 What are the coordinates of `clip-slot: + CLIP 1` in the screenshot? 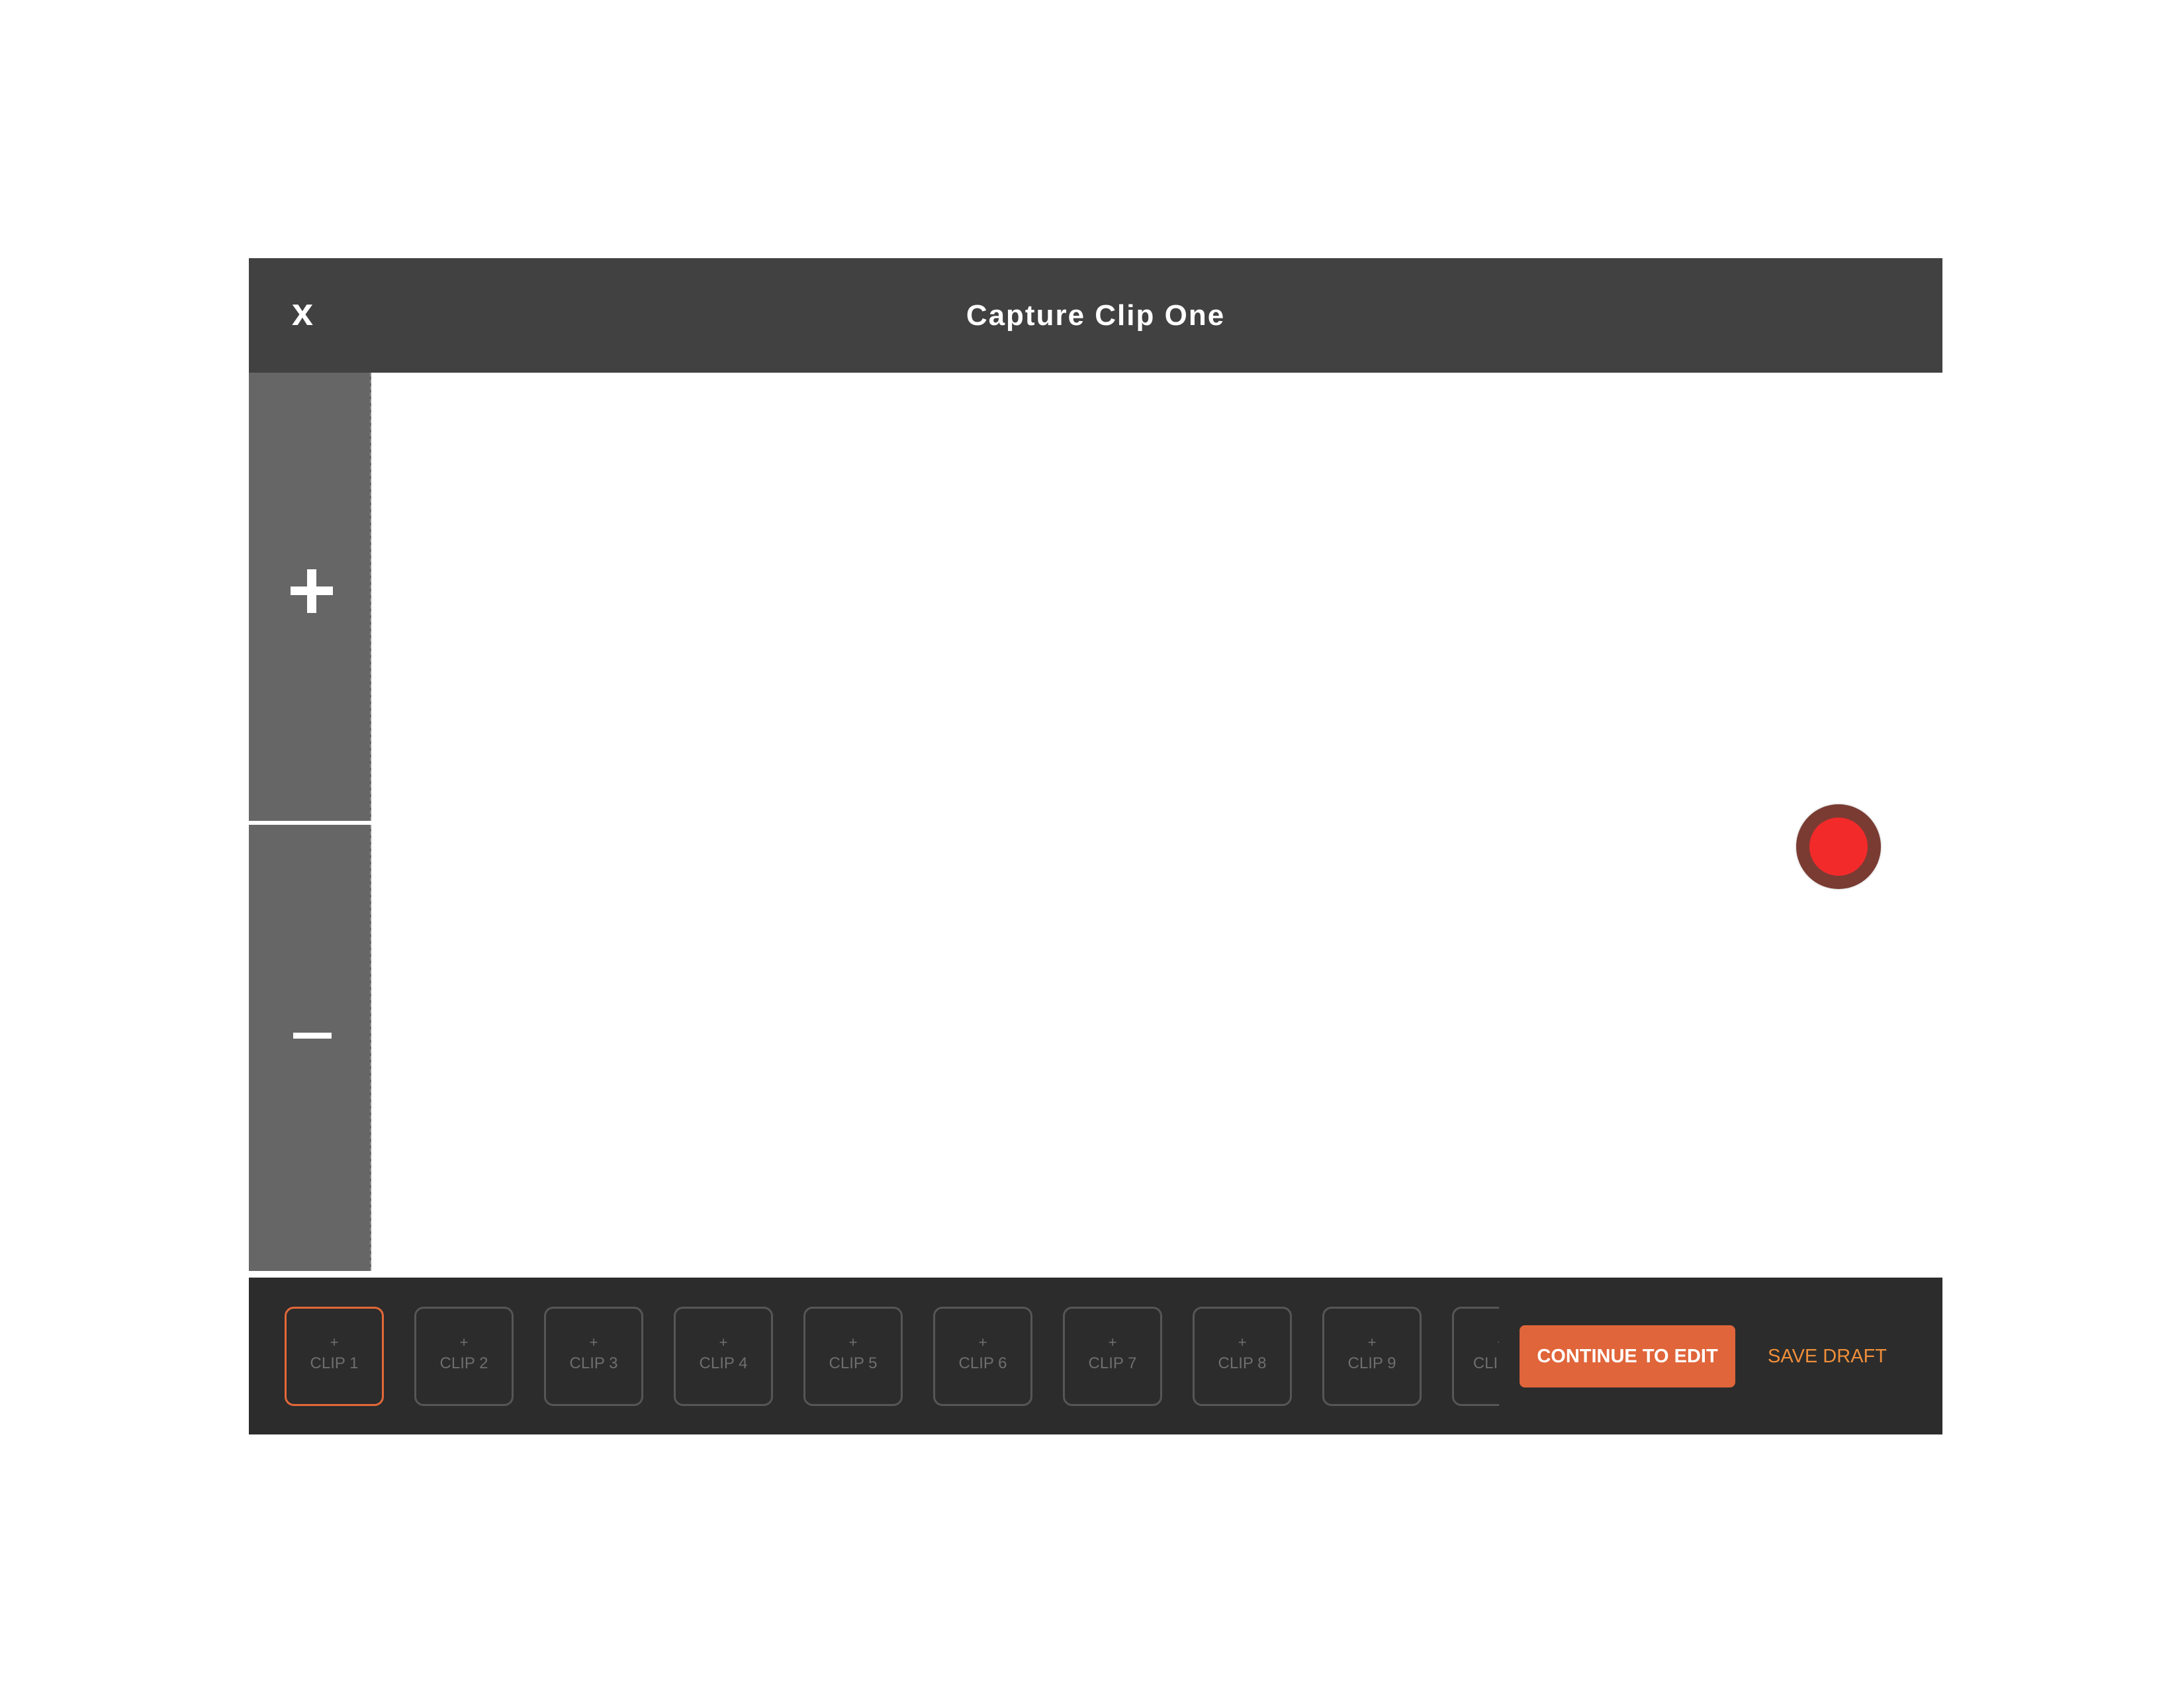 It's located at (334, 1356).